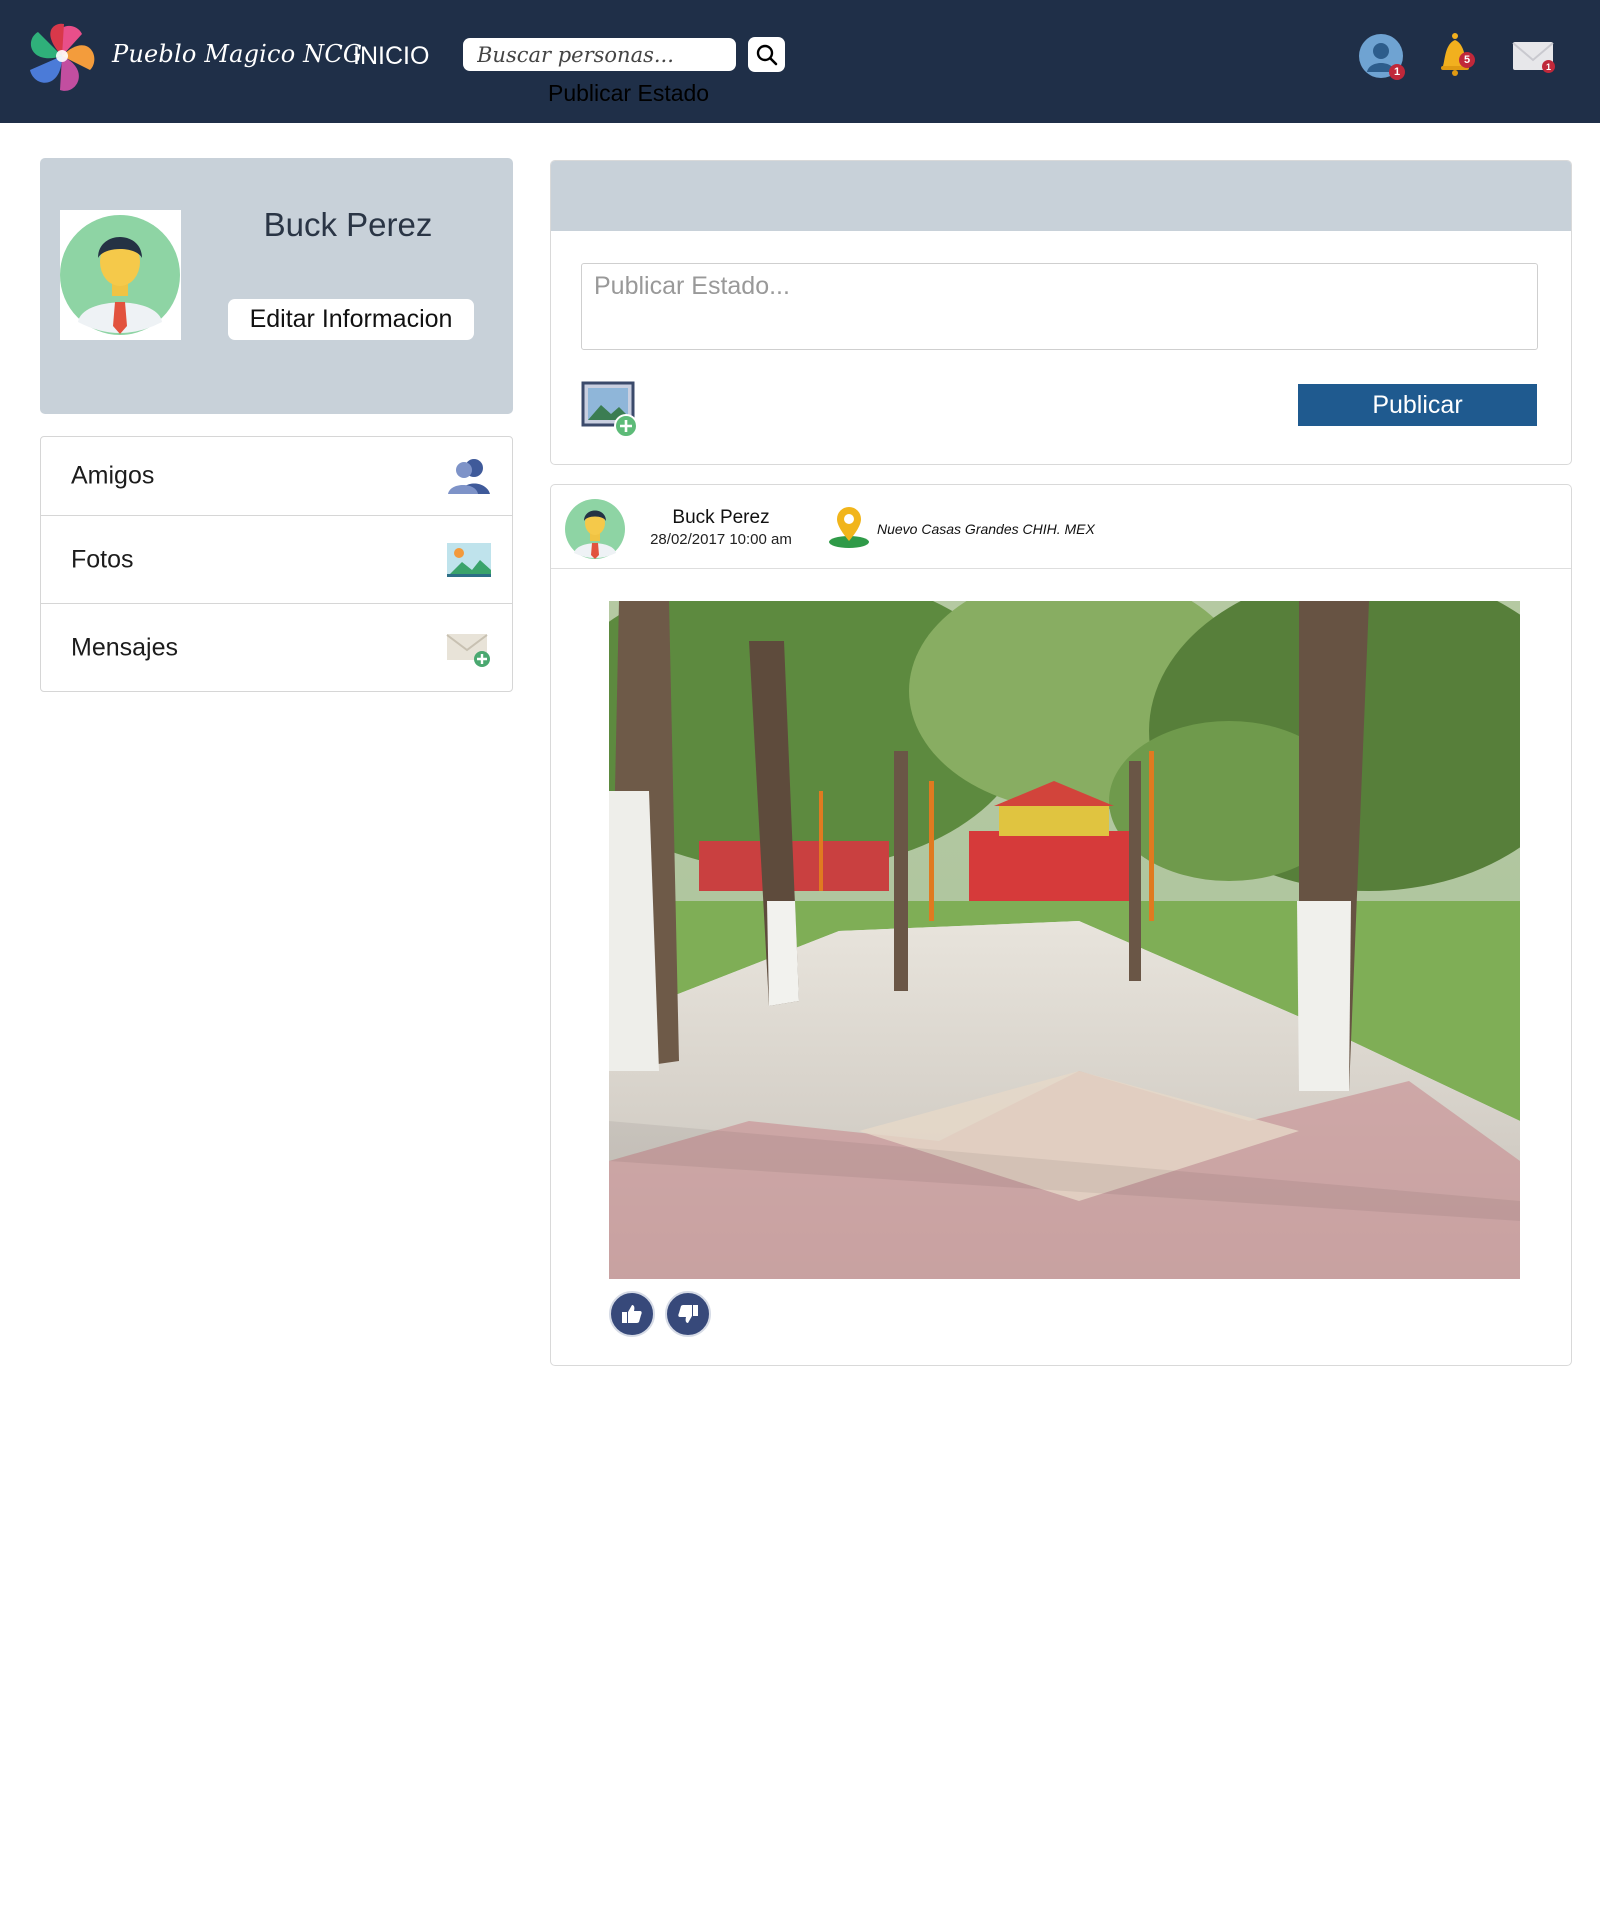 This screenshot has height=1920, width=1600. What do you see at coordinates (102, 559) in the screenshot?
I see `sidebar-item-label: Fotos` at bounding box center [102, 559].